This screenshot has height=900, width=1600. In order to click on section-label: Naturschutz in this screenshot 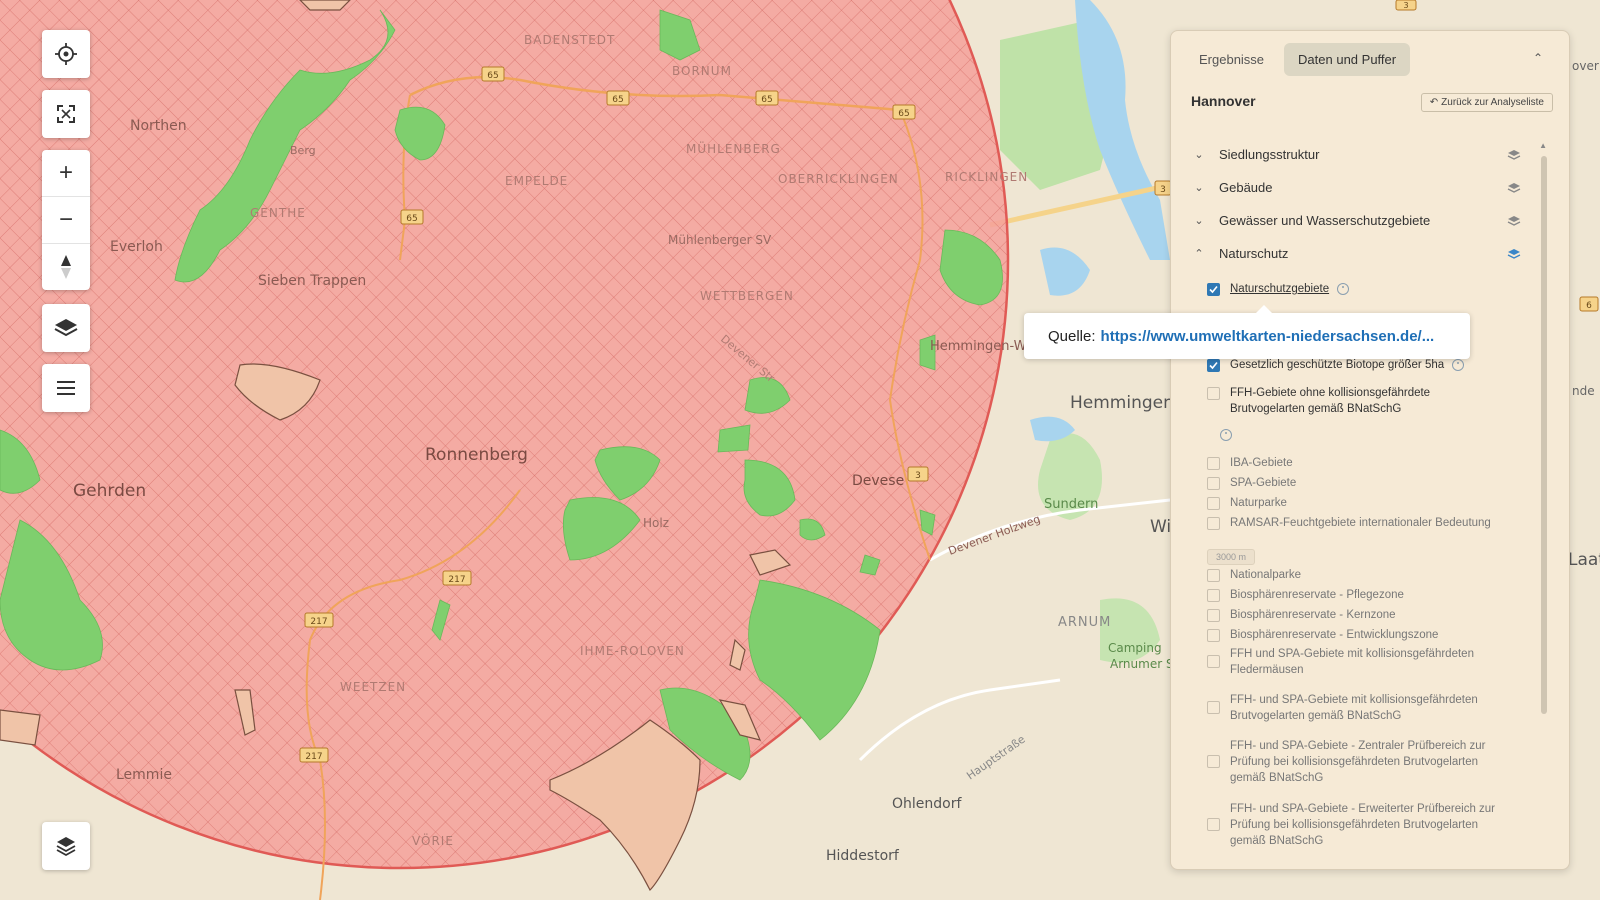, I will do `click(1254, 253)`.